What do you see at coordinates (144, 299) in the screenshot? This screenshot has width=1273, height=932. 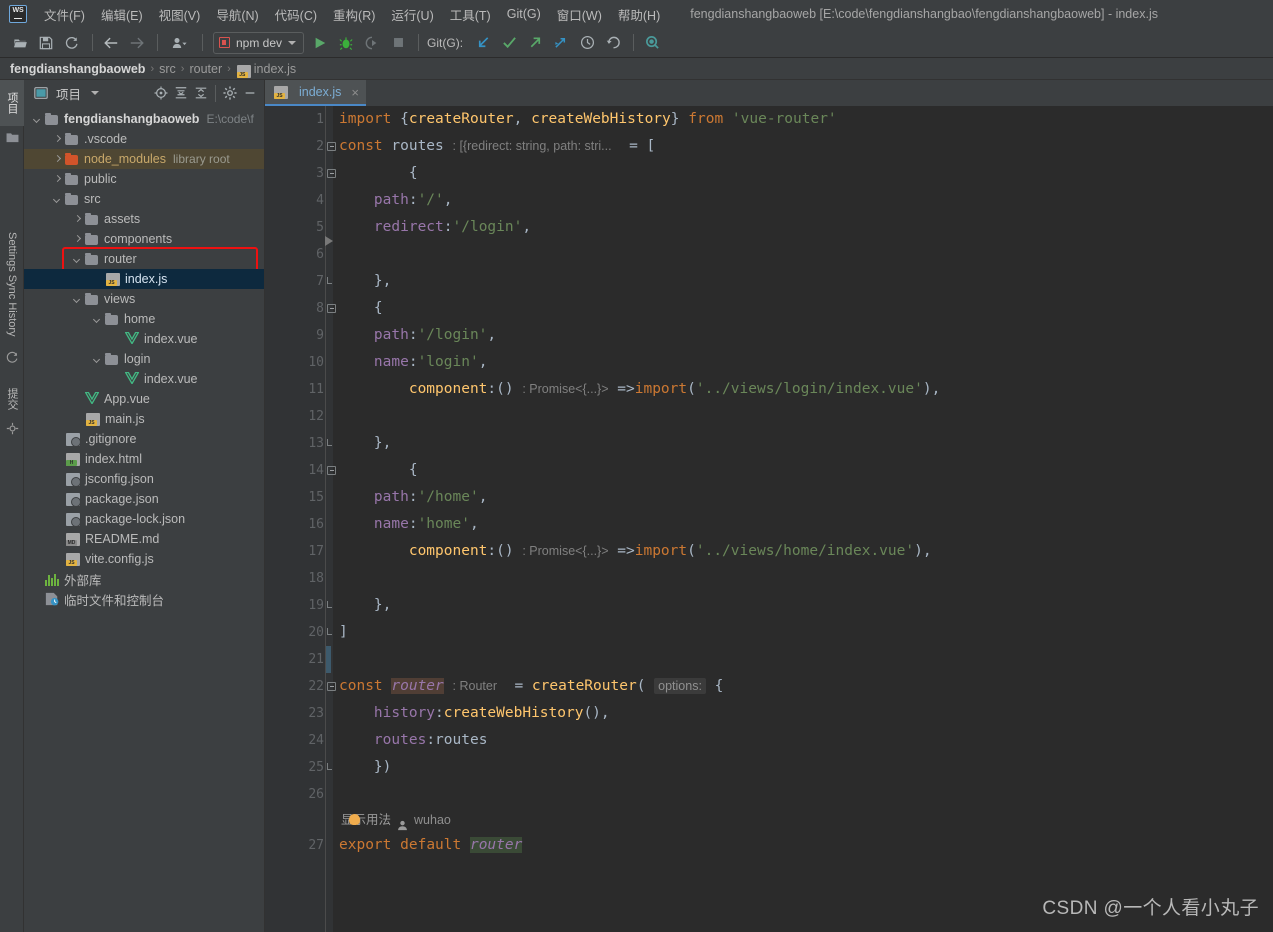 I see `tree-node-views: views` at bounding box center [144, 299].